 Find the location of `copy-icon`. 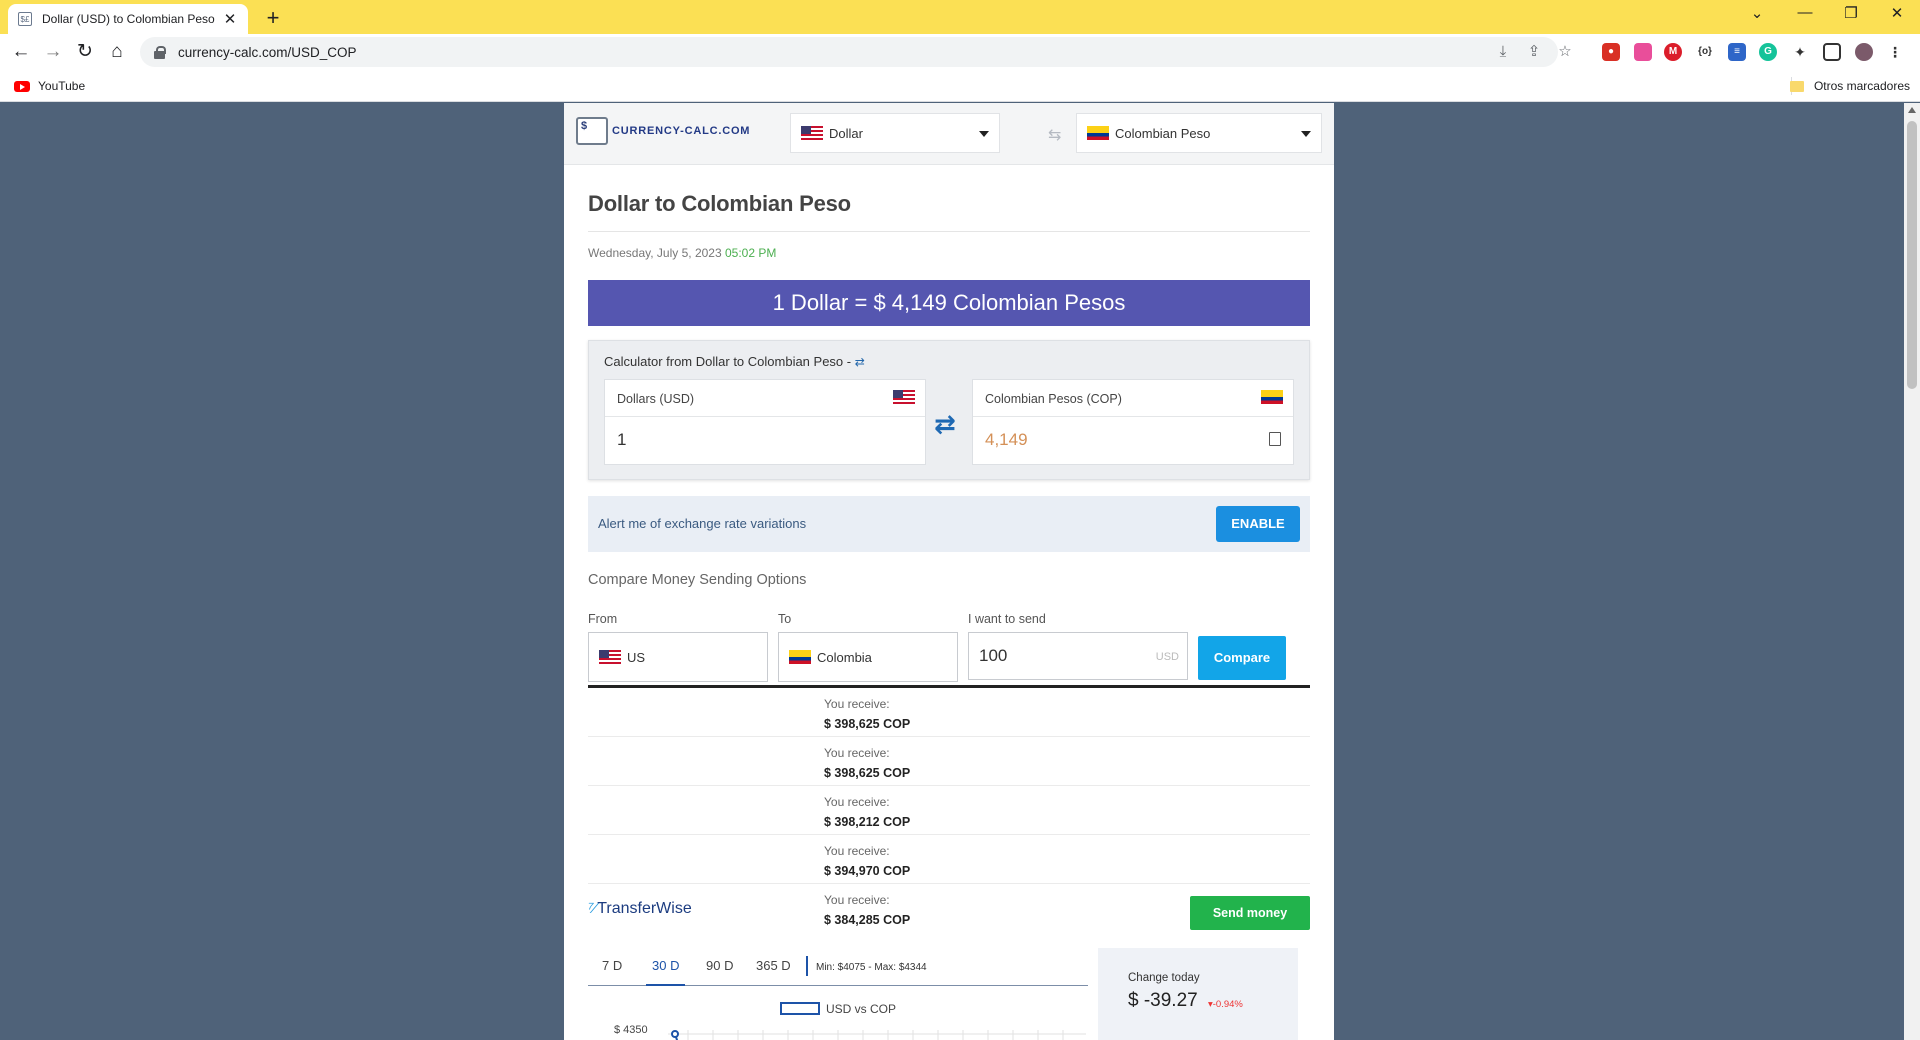

copy-icon is located at coordinates (1273, 437).